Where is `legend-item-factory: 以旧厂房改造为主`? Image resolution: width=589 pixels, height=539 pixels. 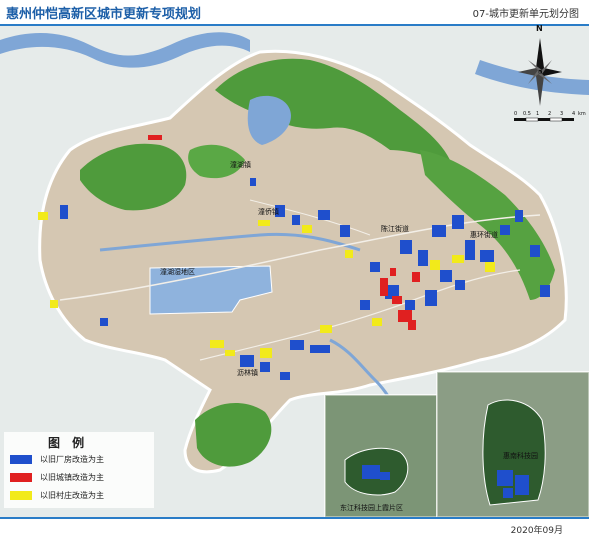 legend-item-factory: 以旧厂房改造为主 is located at coordinates (84, 460).